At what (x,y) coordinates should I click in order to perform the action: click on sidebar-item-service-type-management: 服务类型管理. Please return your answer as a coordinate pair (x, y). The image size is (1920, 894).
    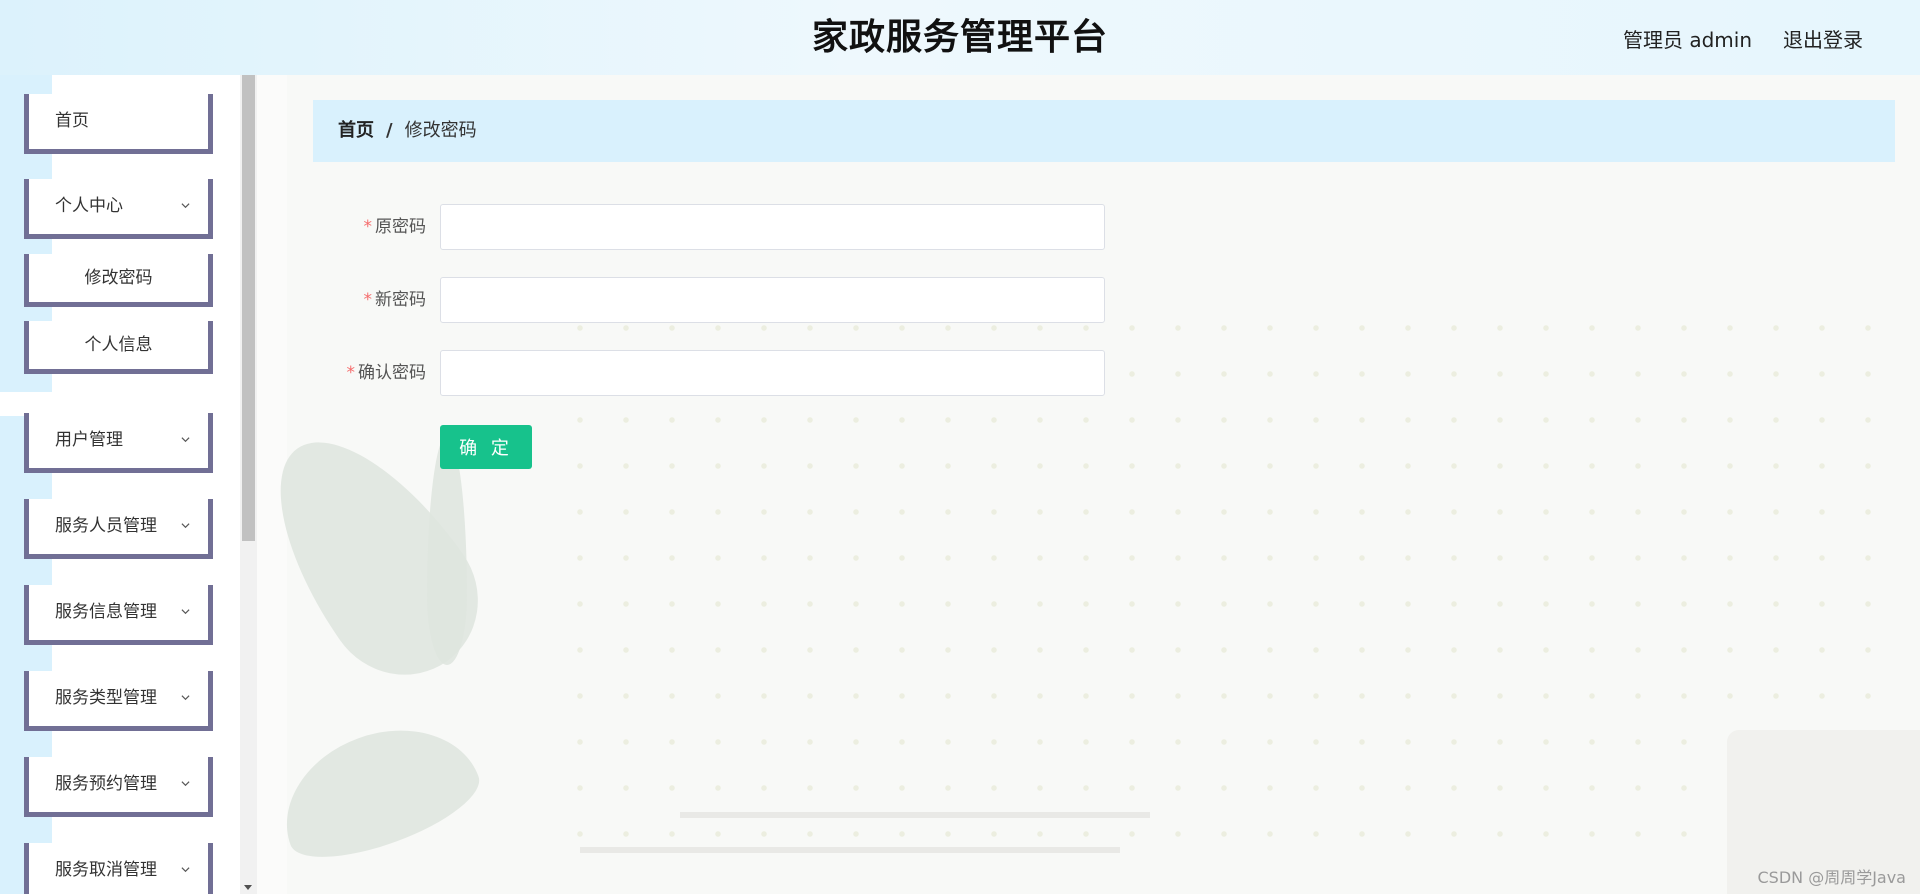
    Looking at the image, I should click on (118, 701).